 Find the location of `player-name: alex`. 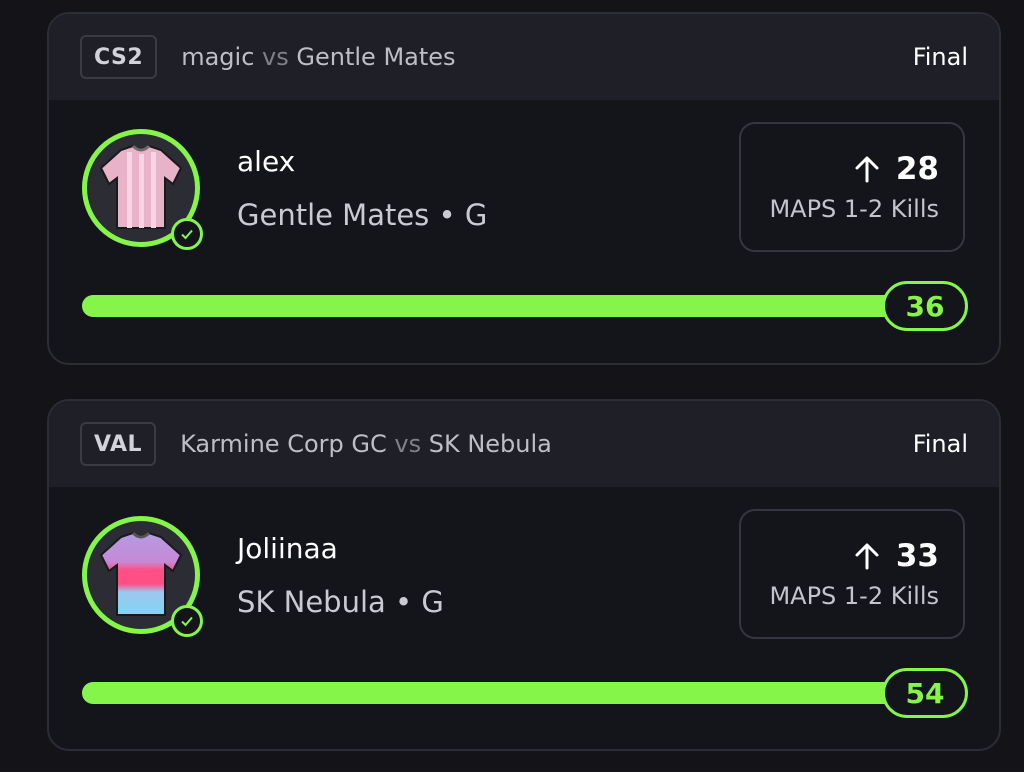

player-name: alex is located at coordinates (266, 161).